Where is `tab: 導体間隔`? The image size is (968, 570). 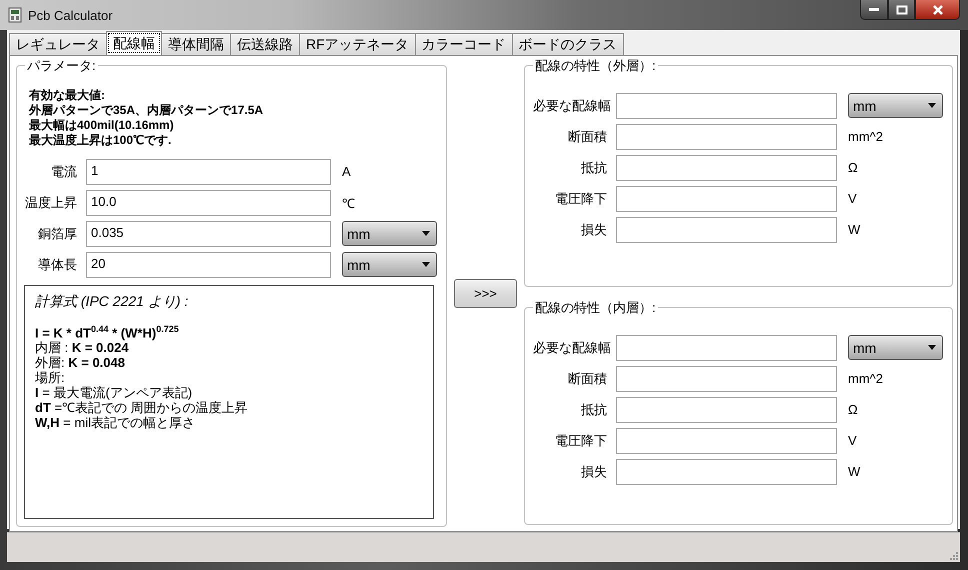
tab: 導体間隔 is located at coordinates (196, 44).